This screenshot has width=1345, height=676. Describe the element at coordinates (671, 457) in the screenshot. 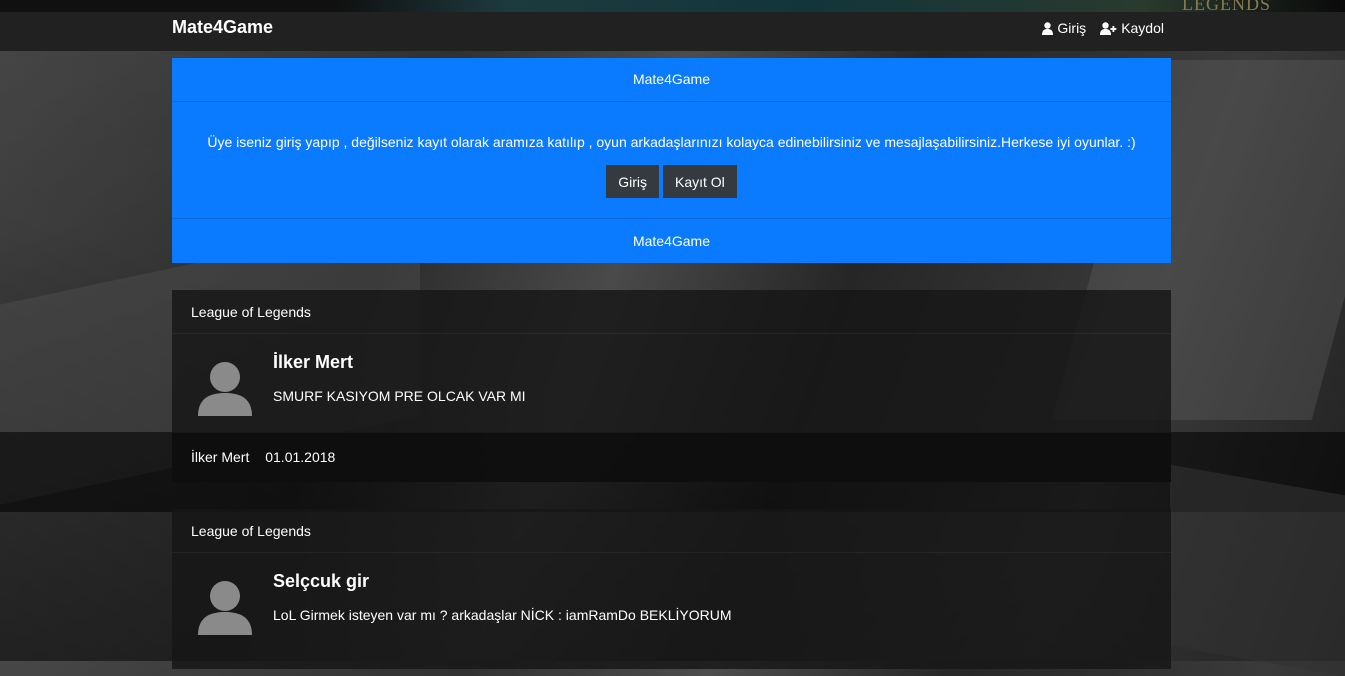

I see `post-footer: İlker Mert 01.01.2018` at that location.